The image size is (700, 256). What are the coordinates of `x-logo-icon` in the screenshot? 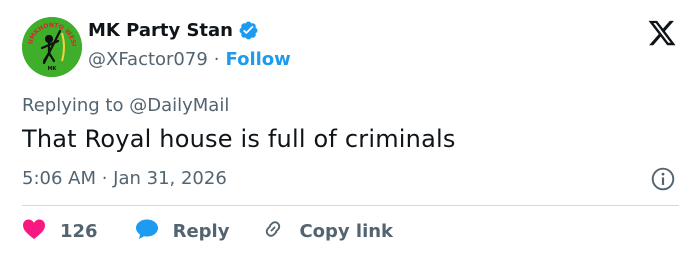 It's located at (662, 33).